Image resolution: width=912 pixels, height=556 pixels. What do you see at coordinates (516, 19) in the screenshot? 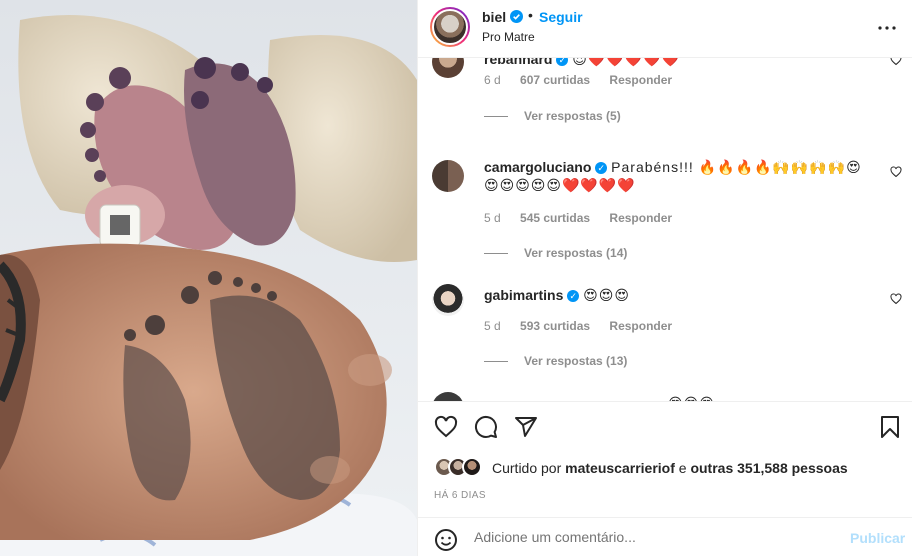
I see `verified-icon` at bounding box center [516, 19].